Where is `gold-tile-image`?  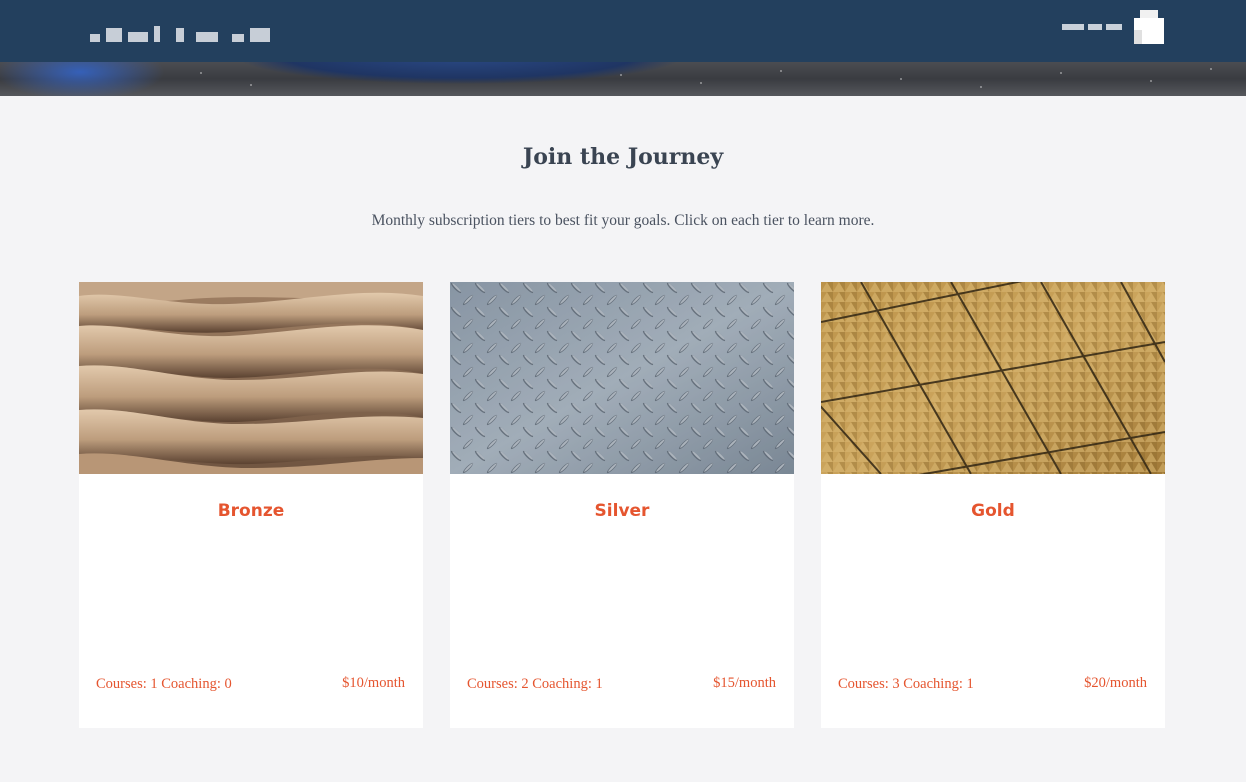
gold-tile-image is located at coordinates (993, 378).